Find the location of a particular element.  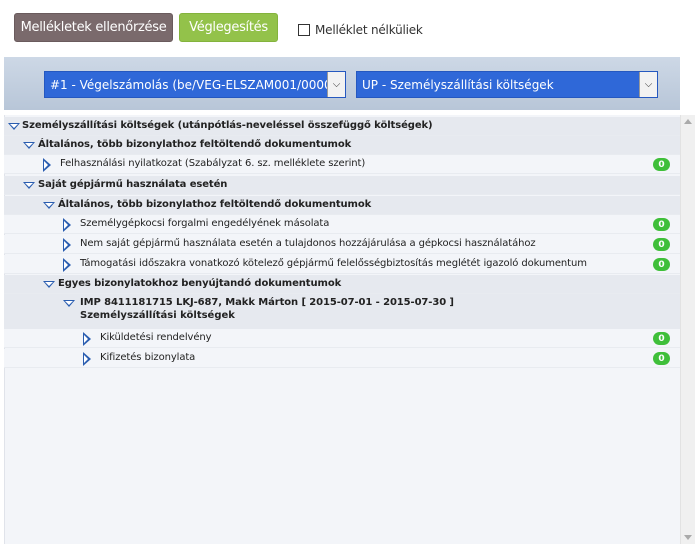

check-attachments-button: Mellékletek ellenőrzése is located at coordinates (93, 27).